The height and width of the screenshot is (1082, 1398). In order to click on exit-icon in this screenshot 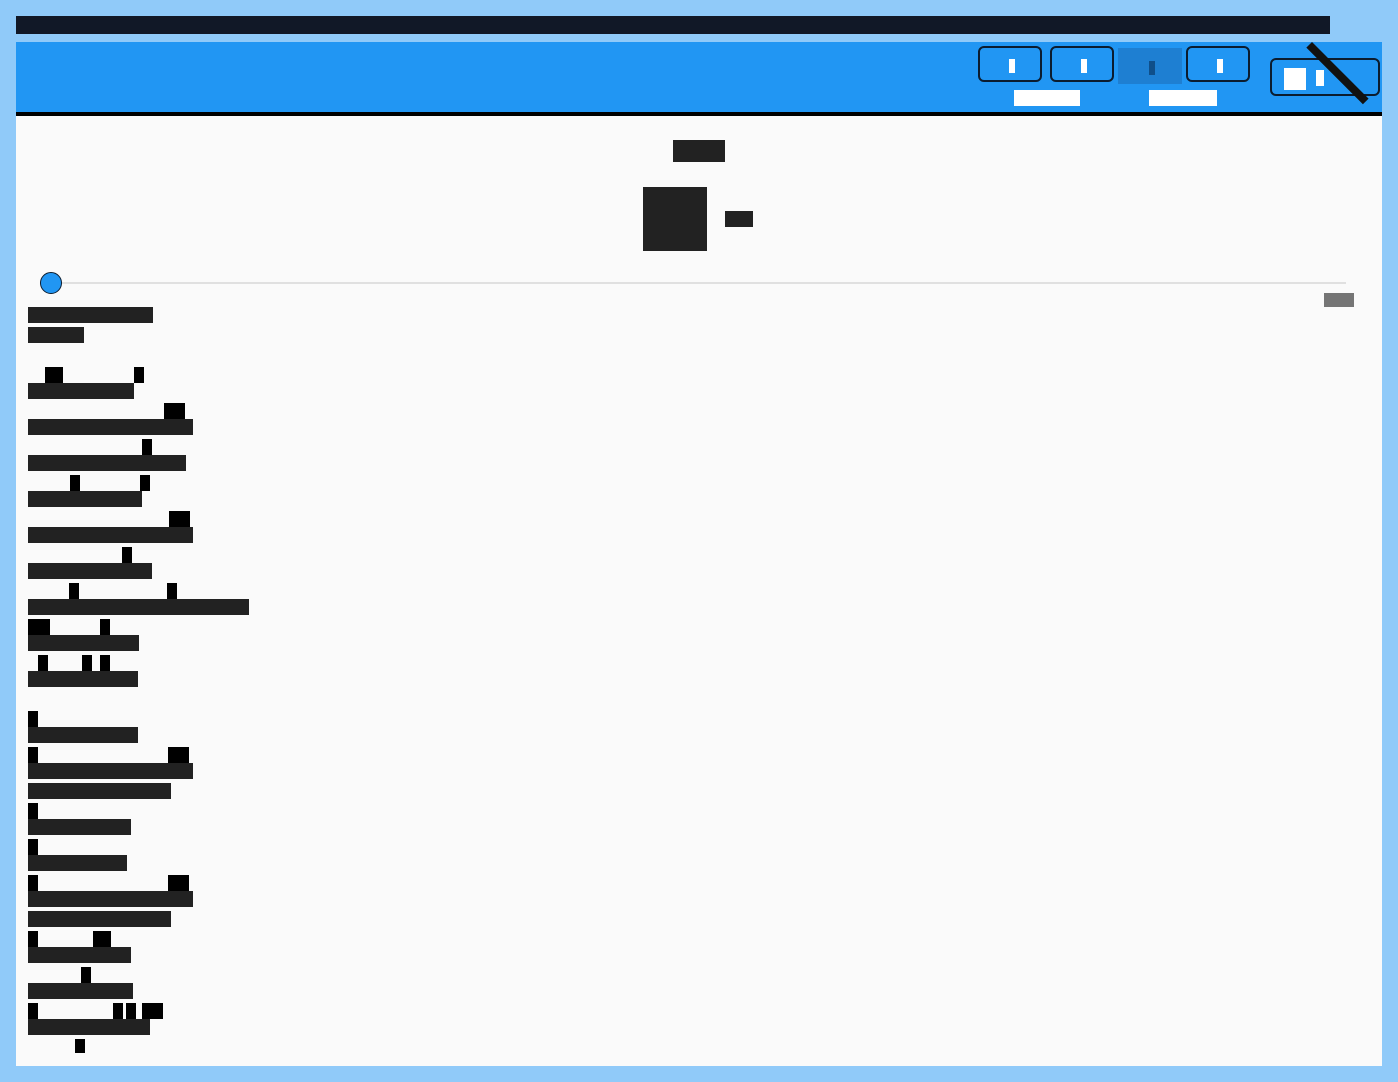, I will do `click(1295, 79)`.